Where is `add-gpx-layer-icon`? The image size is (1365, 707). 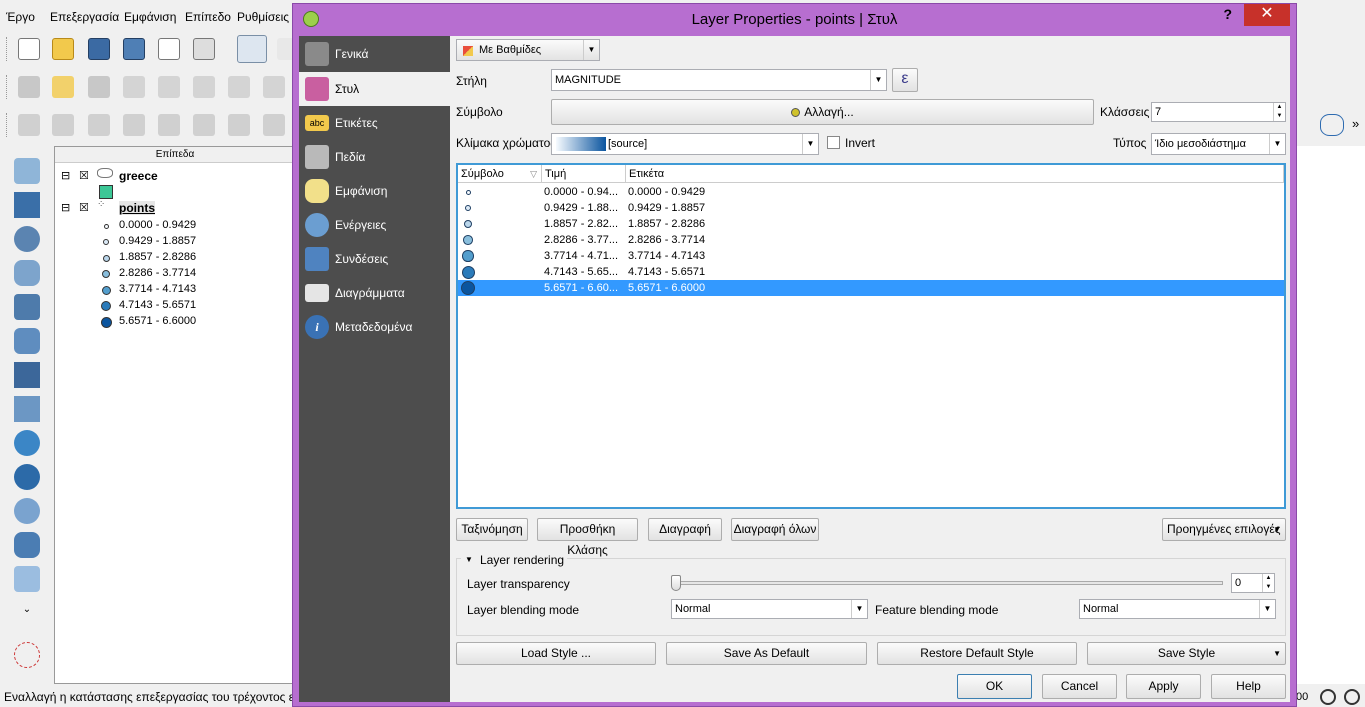 add-gpx-layer-icon is located at coordinates (27, 545).